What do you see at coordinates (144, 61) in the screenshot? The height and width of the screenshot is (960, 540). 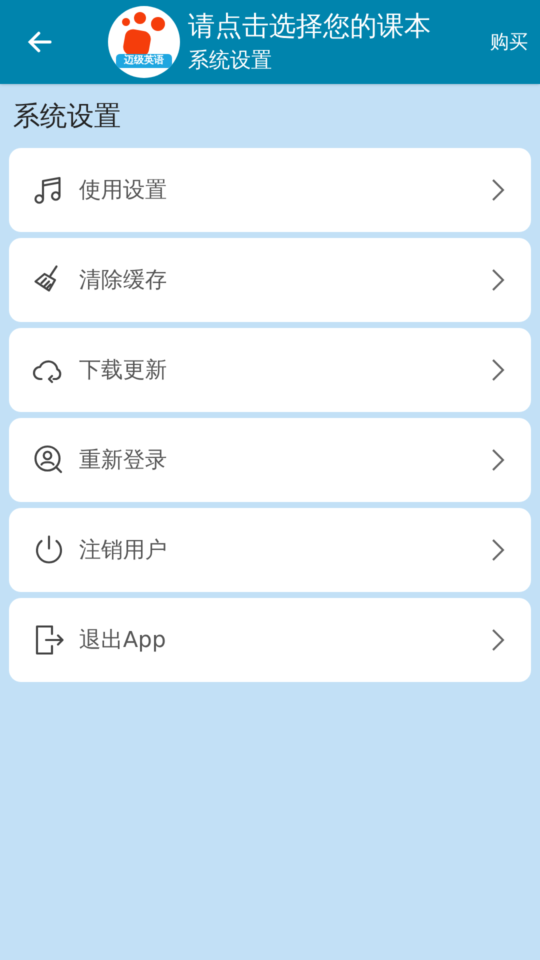 I see `logo-text: 迈级英语` at bounding box center [144, 61].